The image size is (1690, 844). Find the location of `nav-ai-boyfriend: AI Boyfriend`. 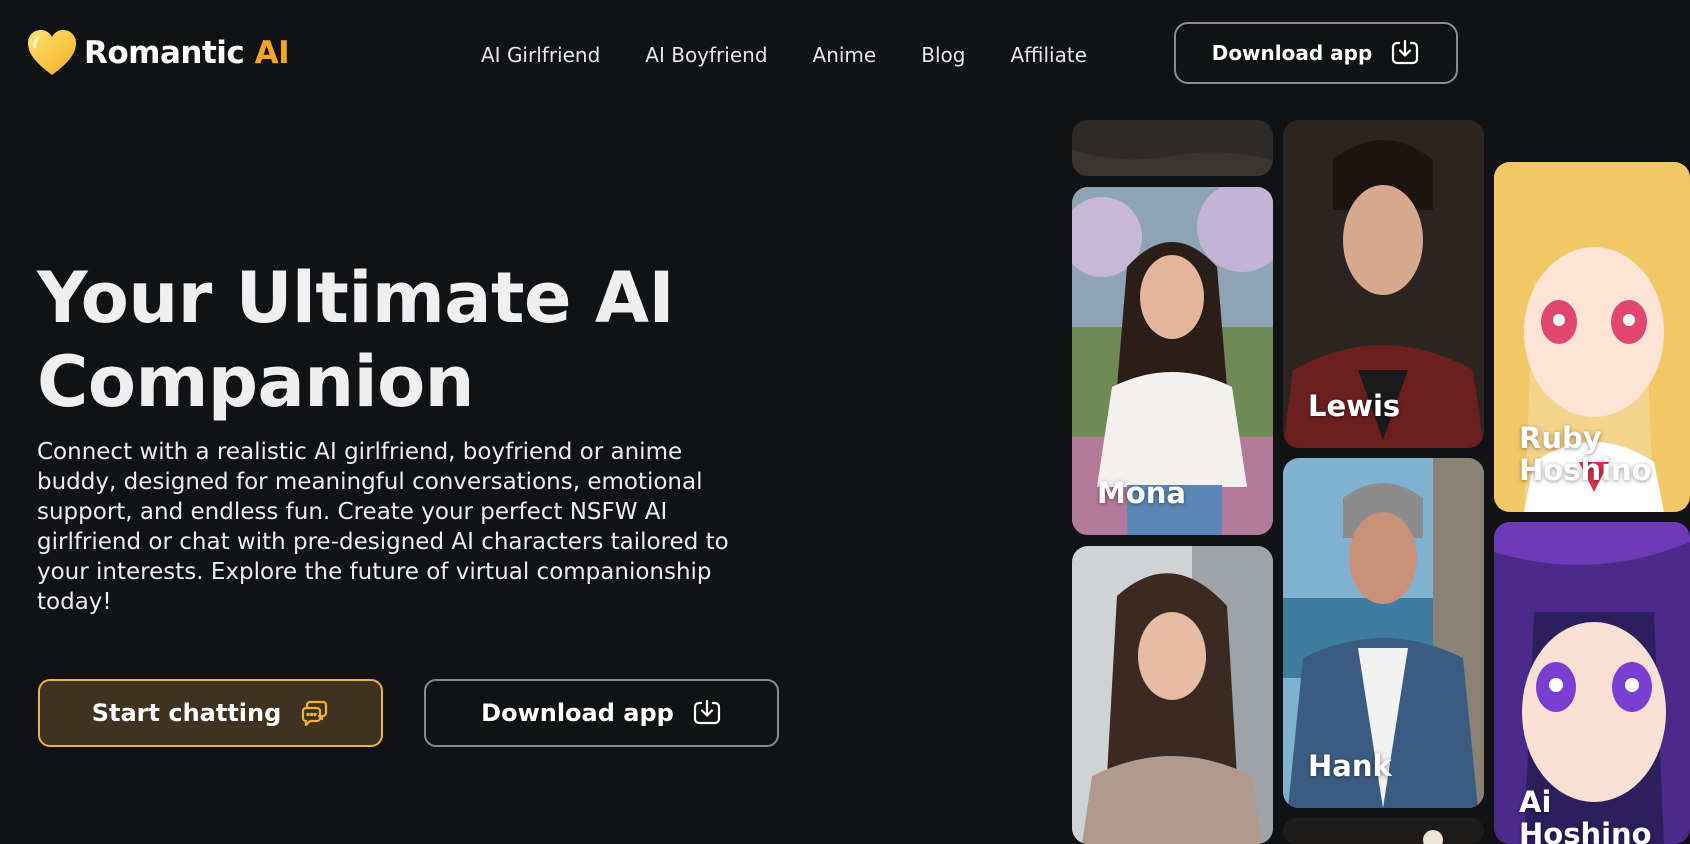

nav-ai-boyfriend: AI Boyfriend is located at coordinates (706, 55).